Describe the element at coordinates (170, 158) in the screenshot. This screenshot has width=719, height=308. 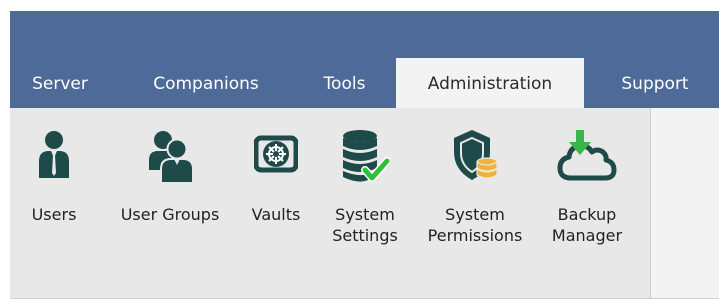
I see `user-groups-icon` at that location.